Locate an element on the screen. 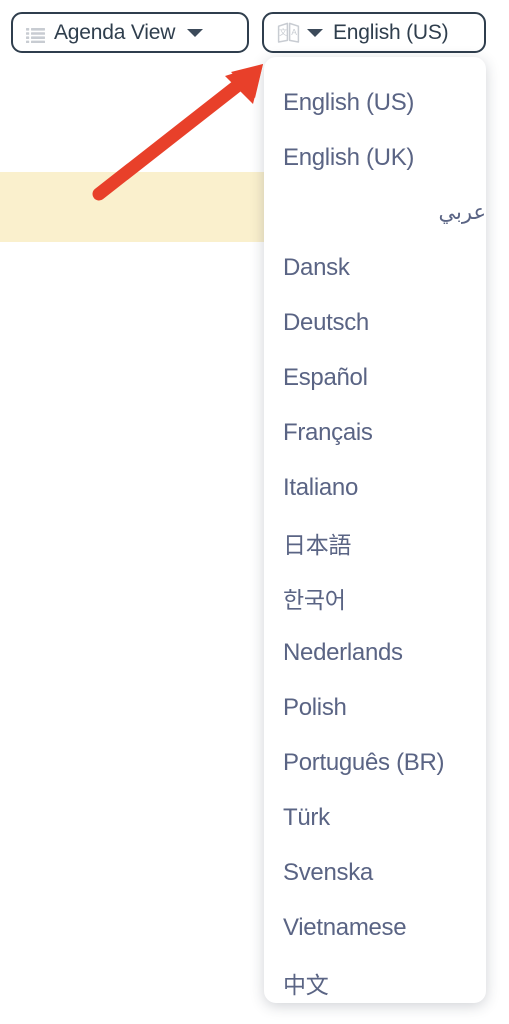 The height and width of the screenshot is (1024, 509). svg-text: 文 is located at coordinates (283, 32).